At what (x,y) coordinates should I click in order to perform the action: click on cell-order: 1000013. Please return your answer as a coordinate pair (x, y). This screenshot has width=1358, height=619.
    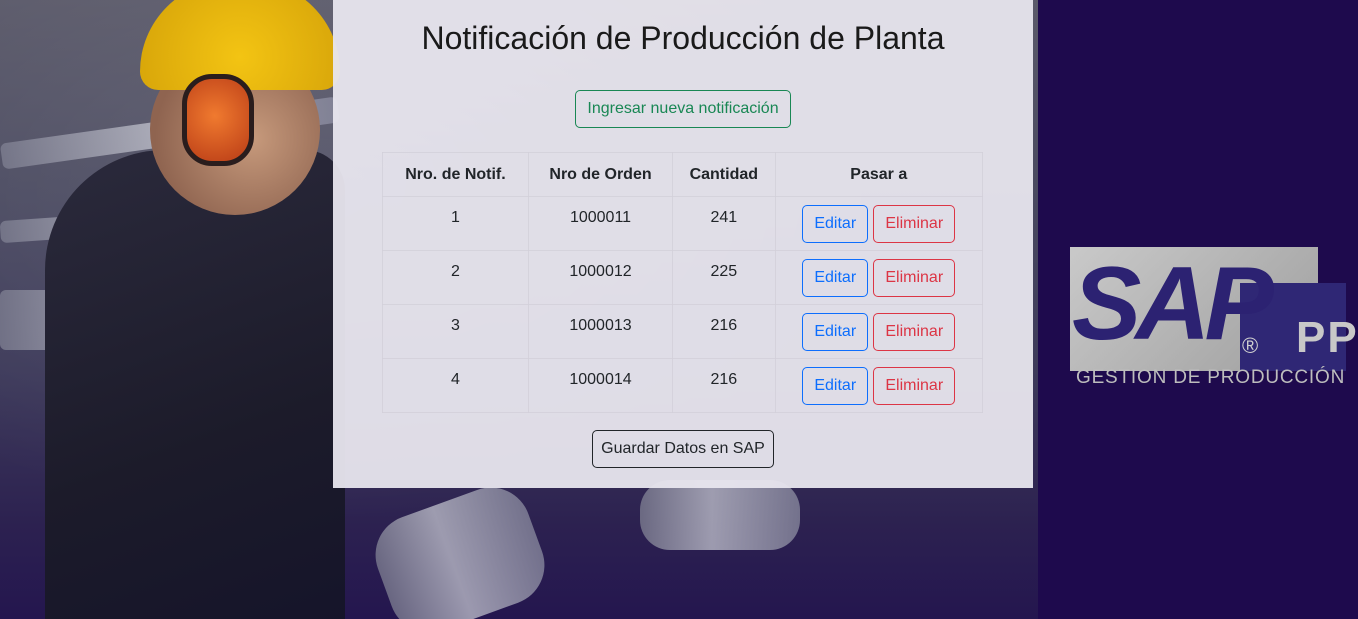
    Looking at the image, I should click on (600, 331).